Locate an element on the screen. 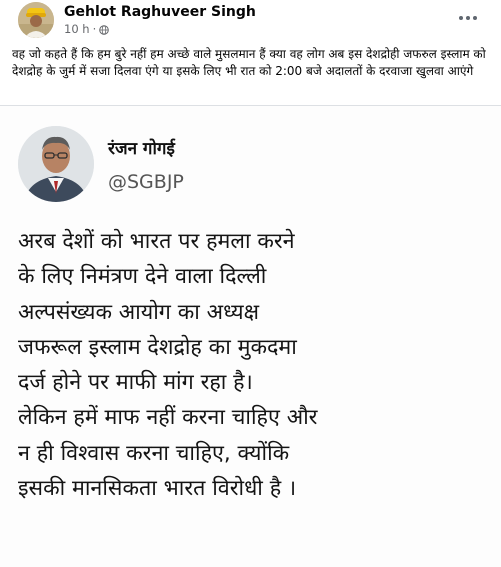 The width and height of the screenshot is (501, 567). author-name: Gehlot Raghuveer Singh is located at coordinates (160, 12).